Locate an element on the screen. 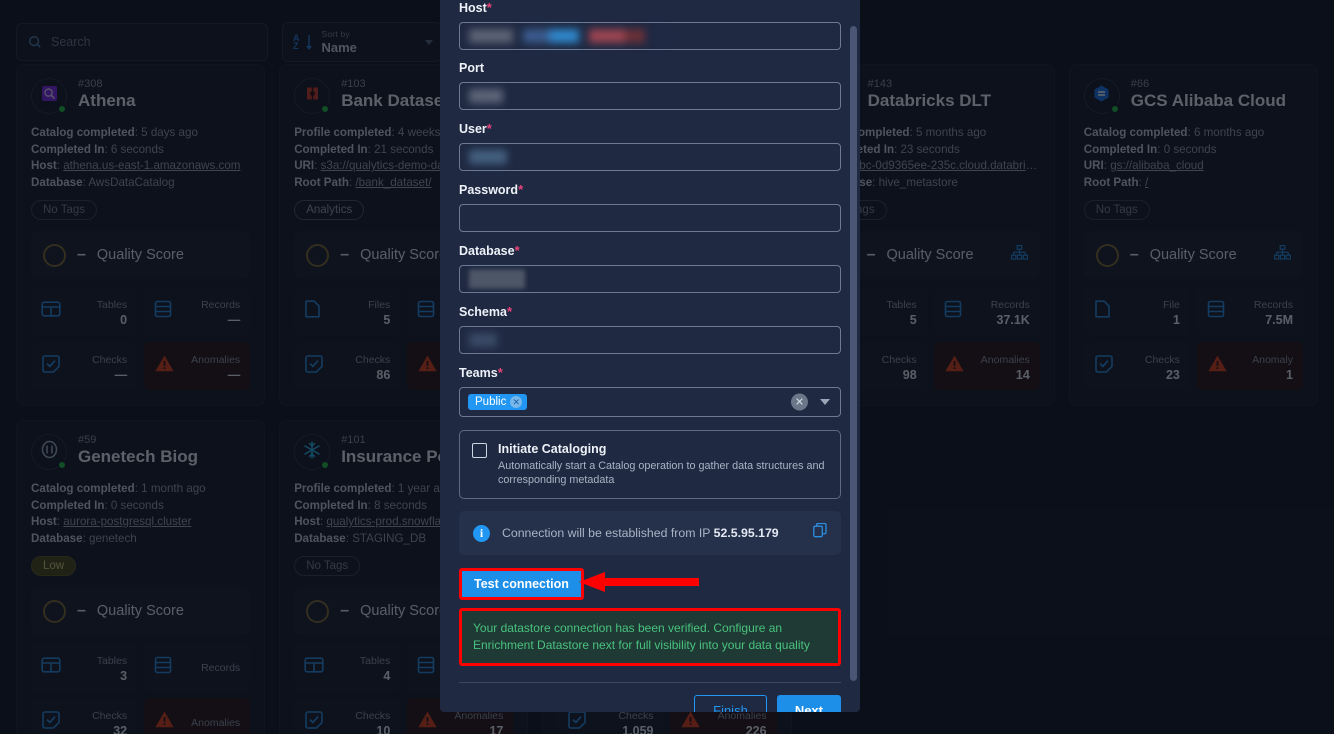  test-connection-area: Test connection is located at coordinates (650, 584).